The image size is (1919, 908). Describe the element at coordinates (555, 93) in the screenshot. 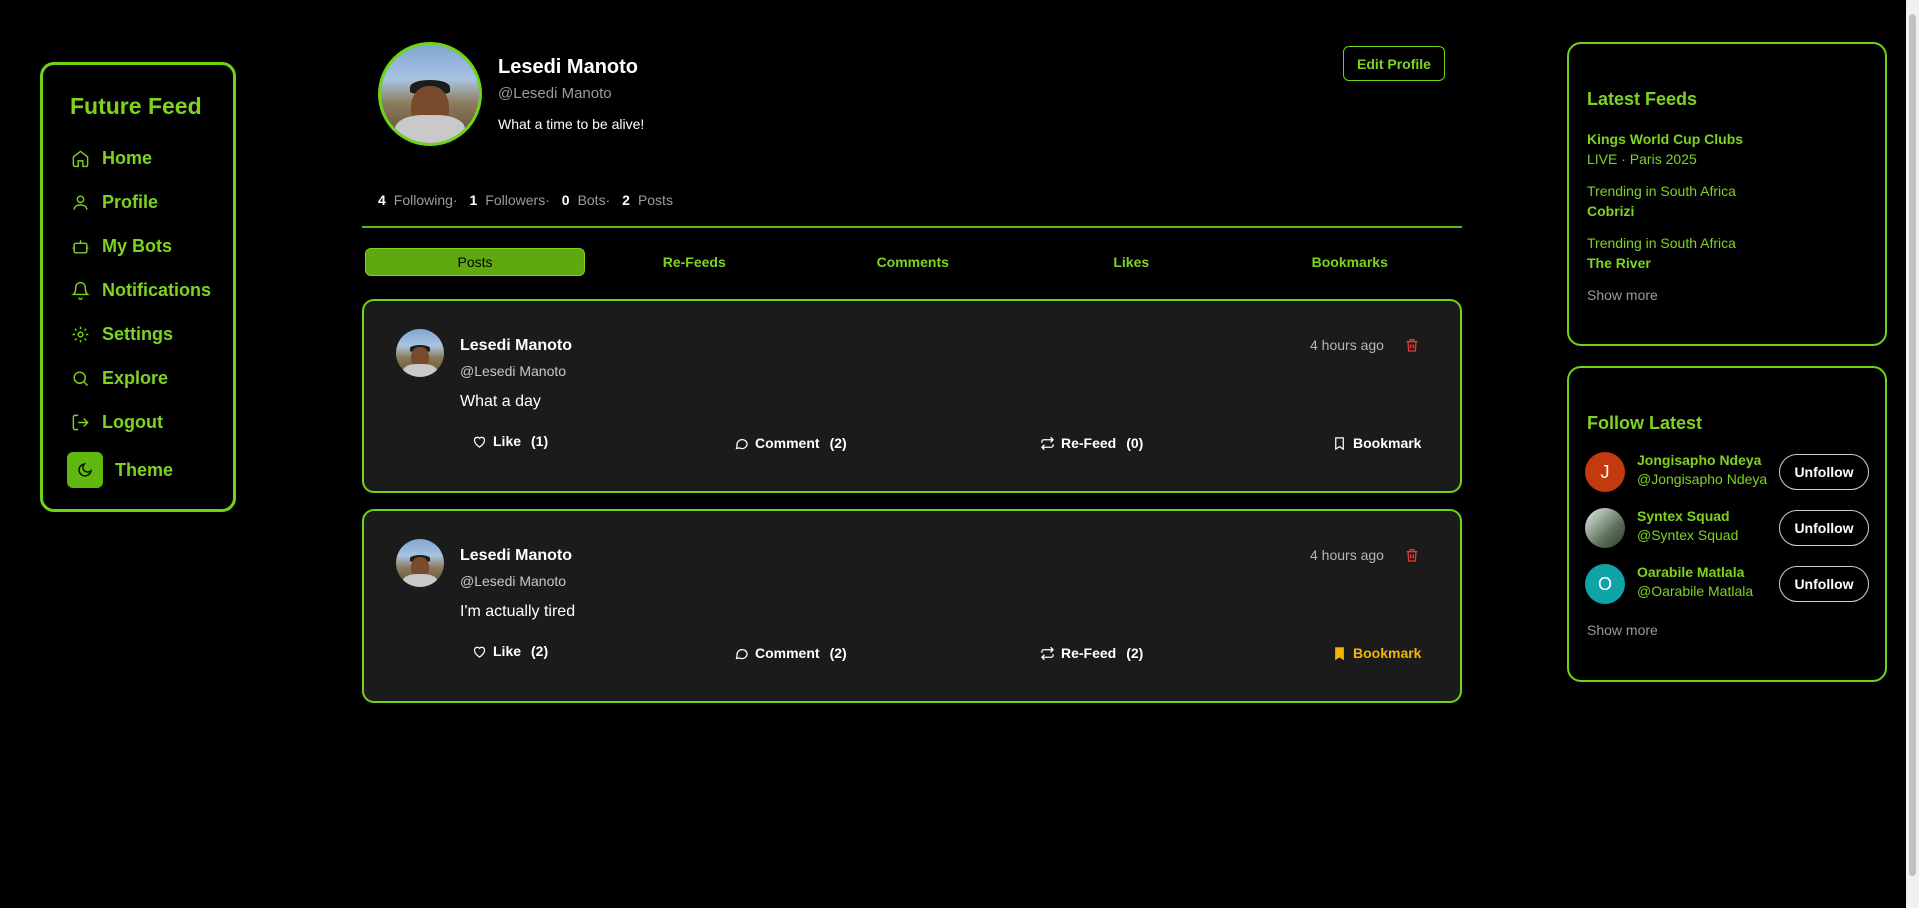

I see `profile-handle: @Lesedi Manoto` at that location.